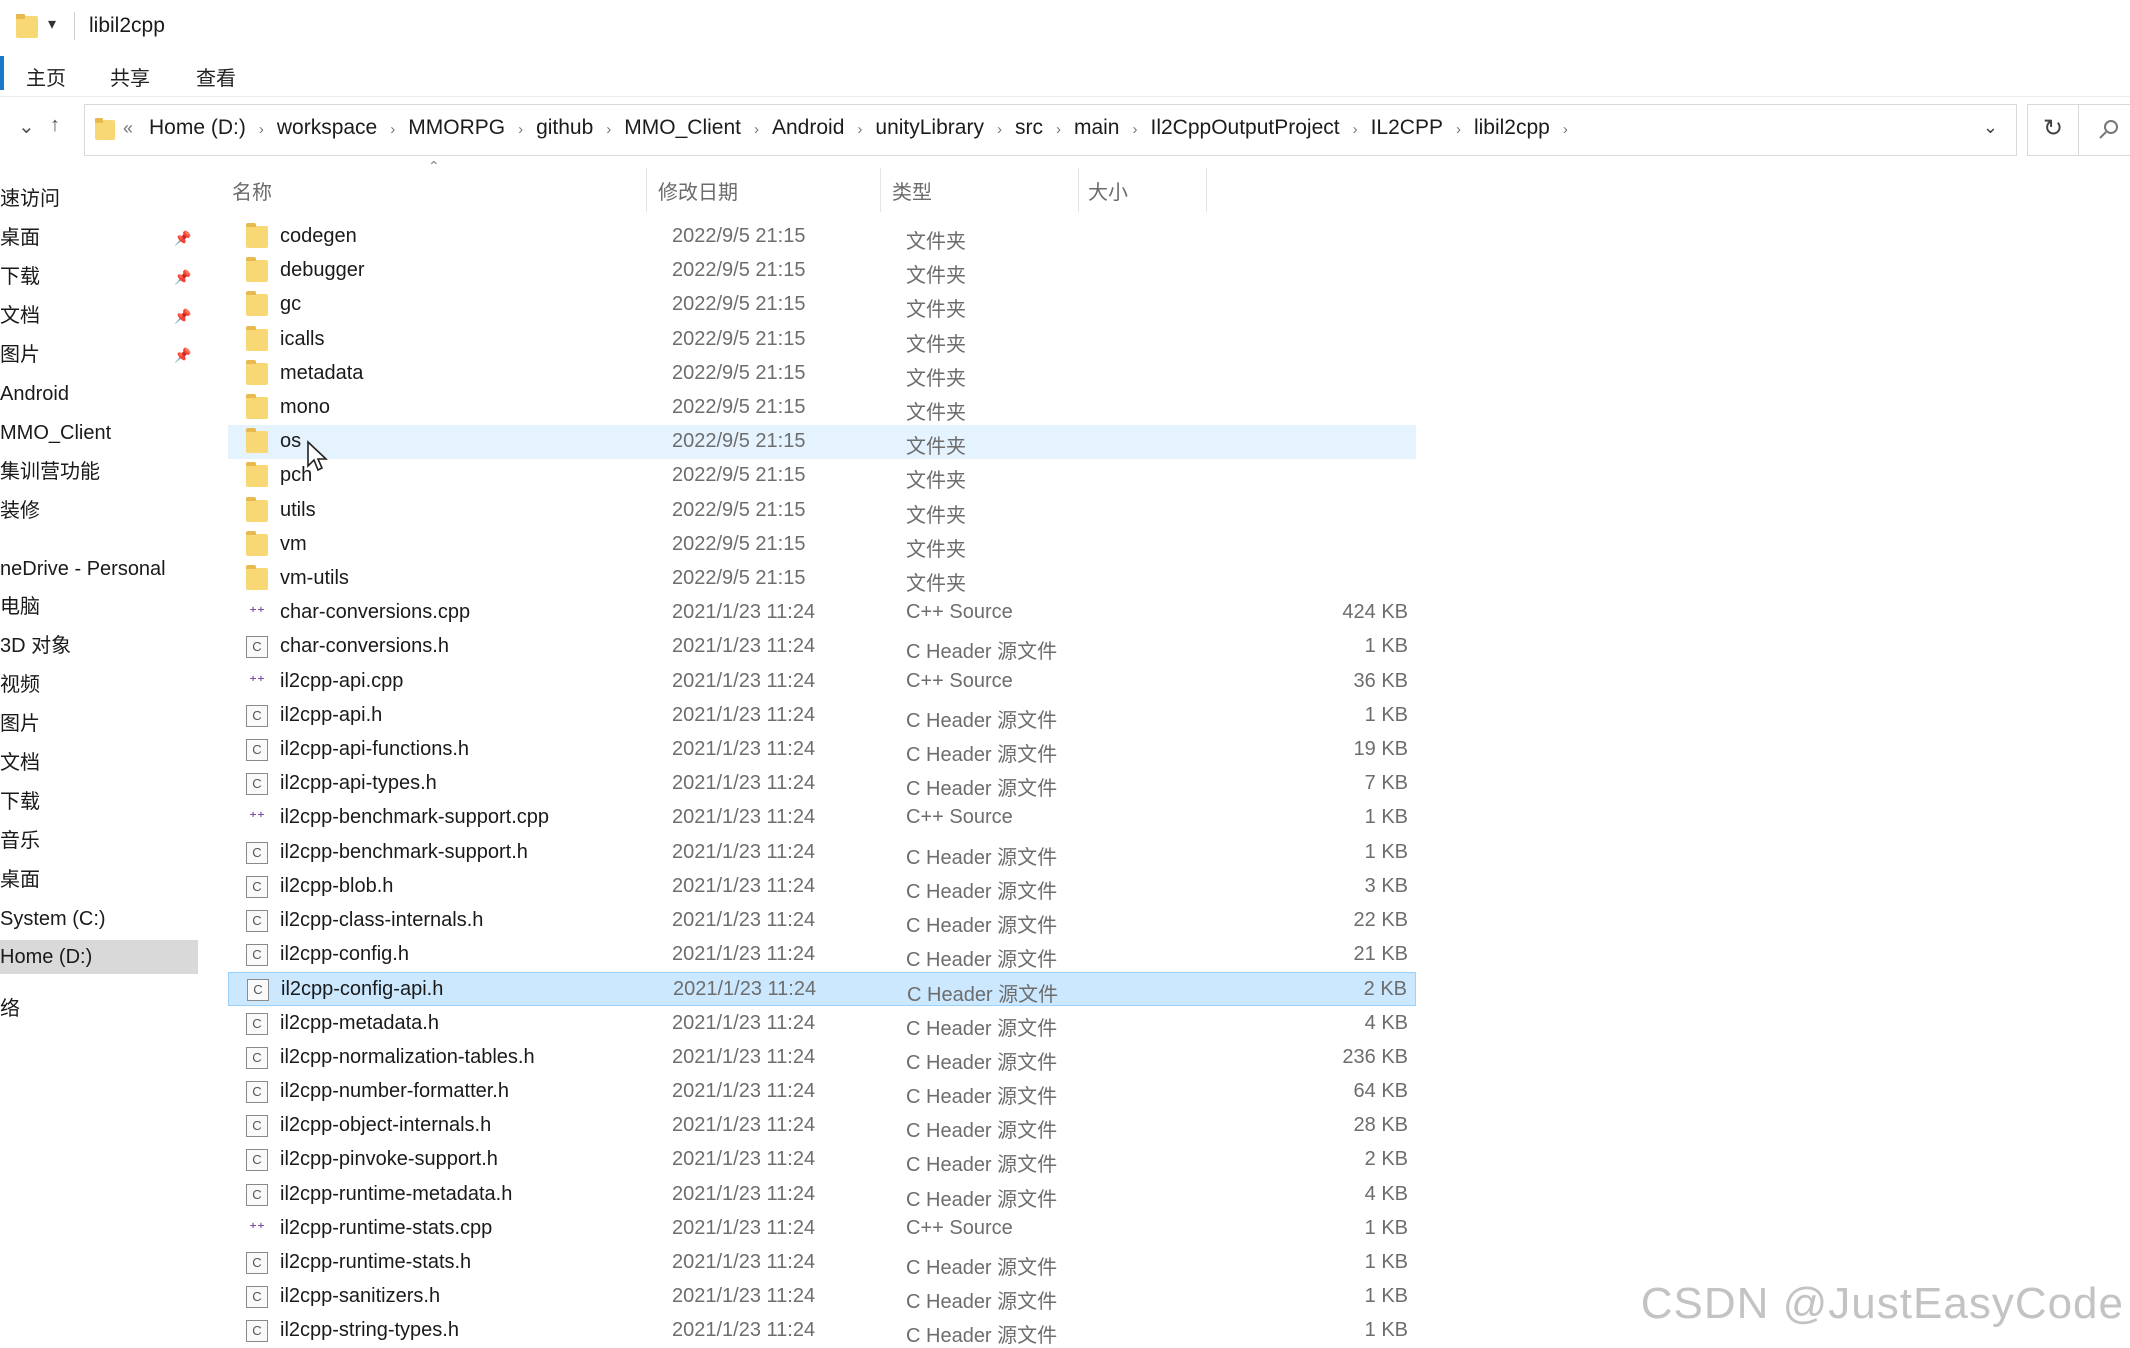 The width and height of the screenshot is (2130, 1348). I want to click on breadcrumb-item: MMO_Client, so click(682, 128).